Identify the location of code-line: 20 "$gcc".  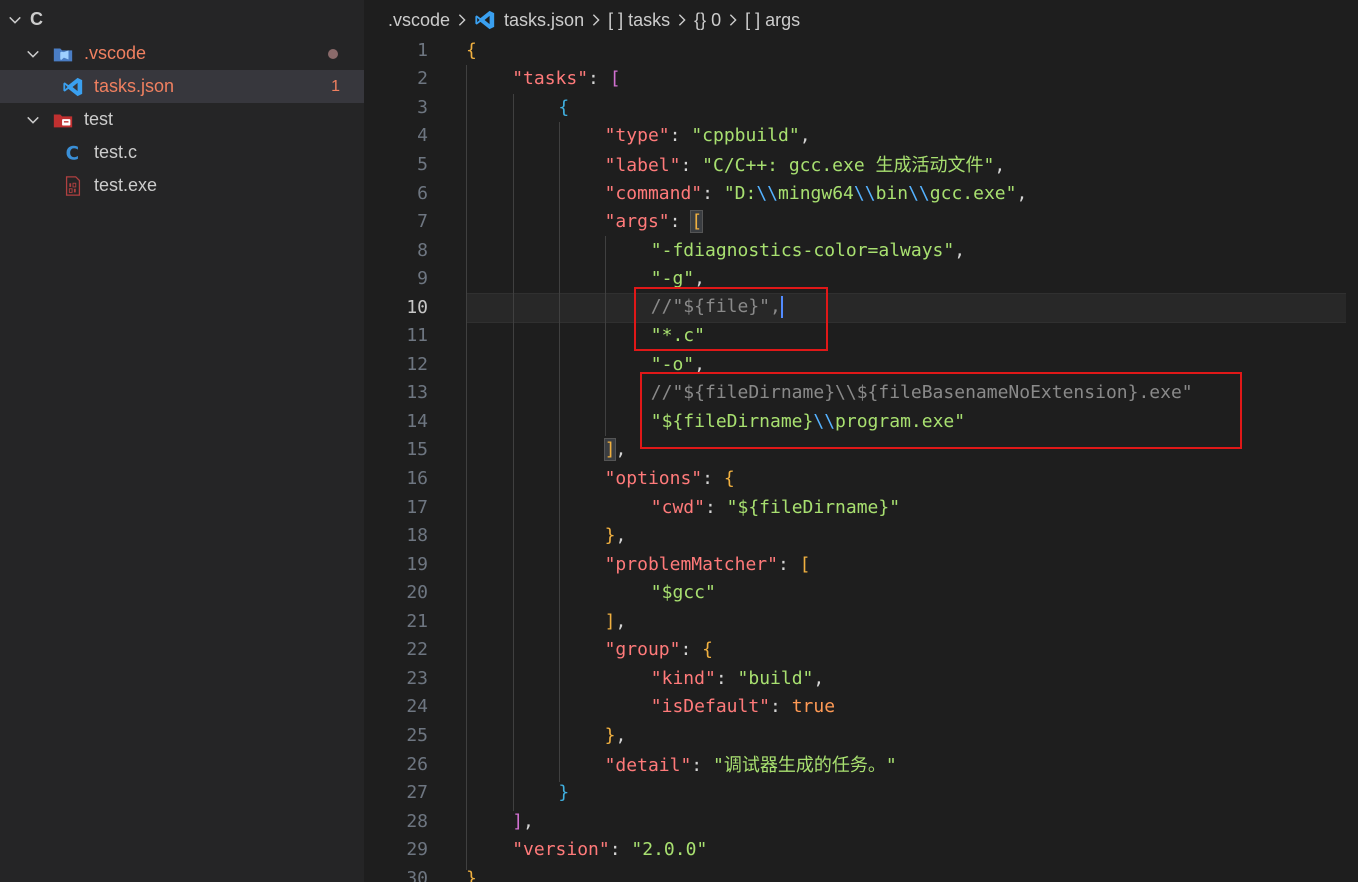
(861, 592).